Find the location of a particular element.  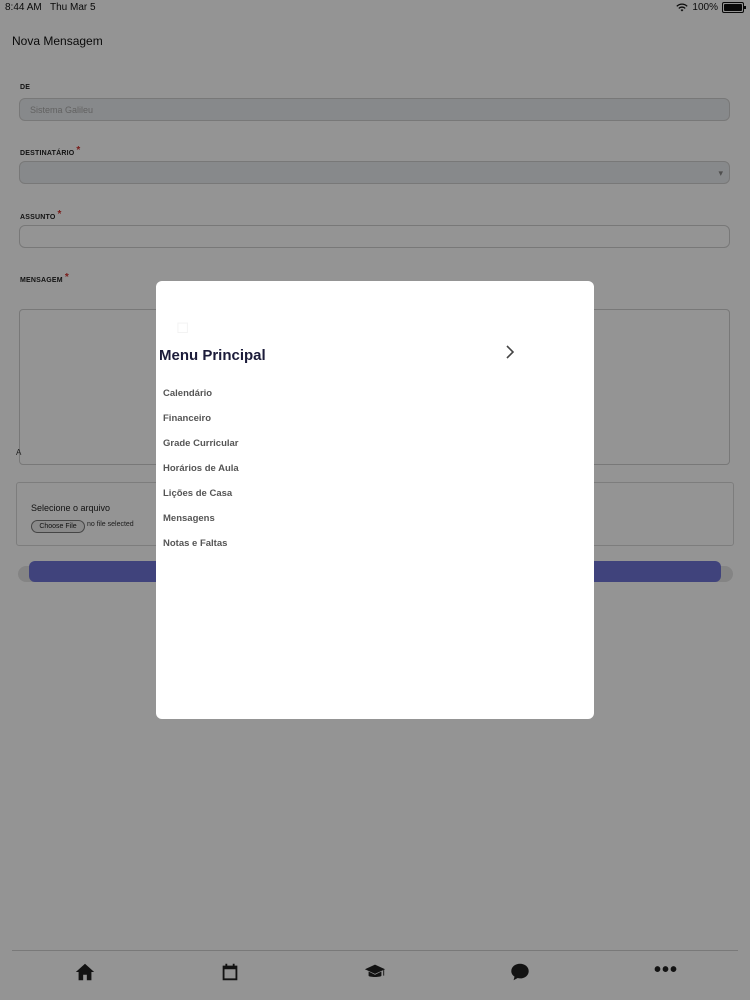

menu-item-horarios-de-aula: Horários de Aula is located at coordinates (201, 468).